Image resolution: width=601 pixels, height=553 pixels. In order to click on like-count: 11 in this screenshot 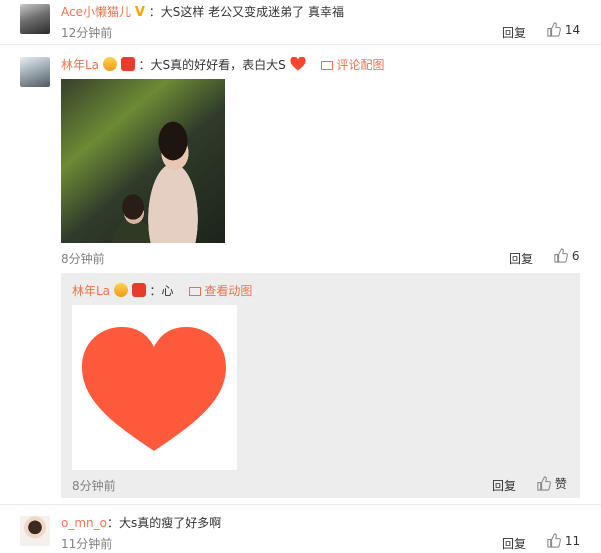, I will do `click(572, 541)`.